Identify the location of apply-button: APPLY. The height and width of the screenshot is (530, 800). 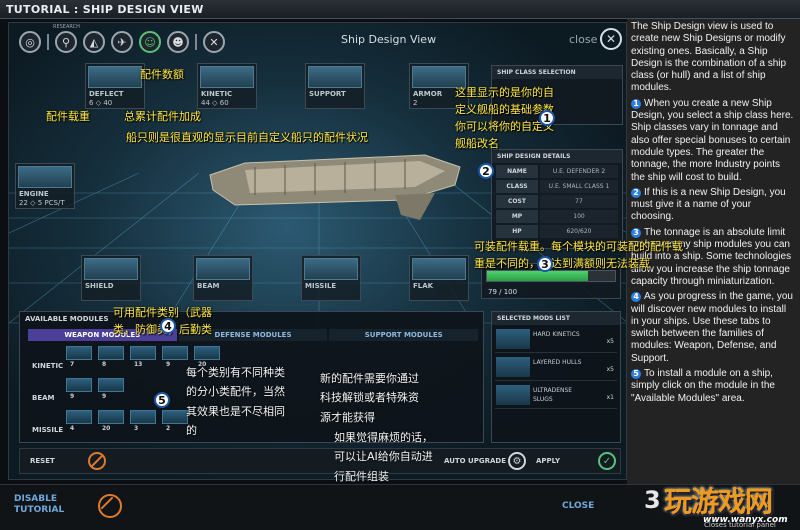
(548, 461).